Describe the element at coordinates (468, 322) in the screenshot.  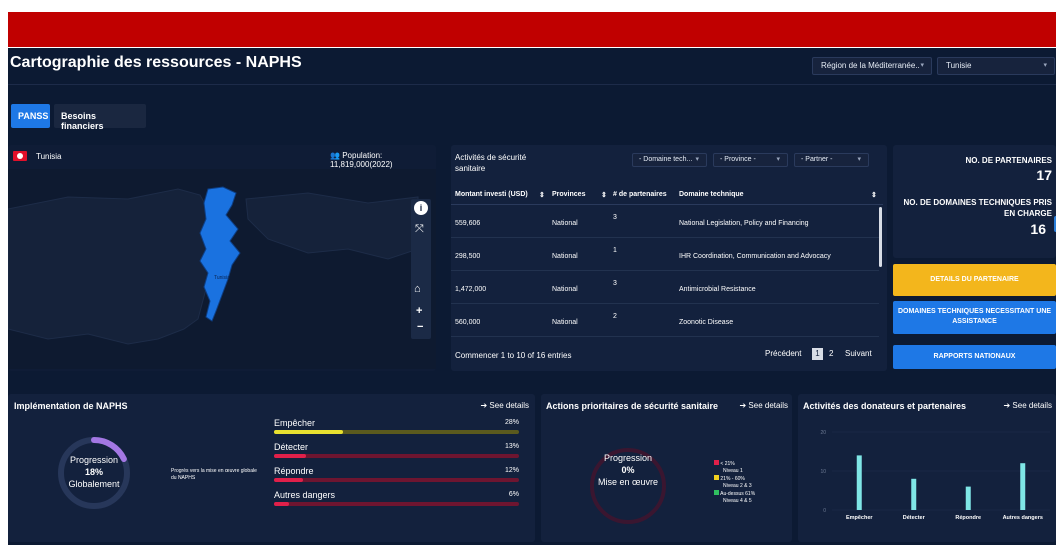
I see `cell-amount: 560,000` at that location.